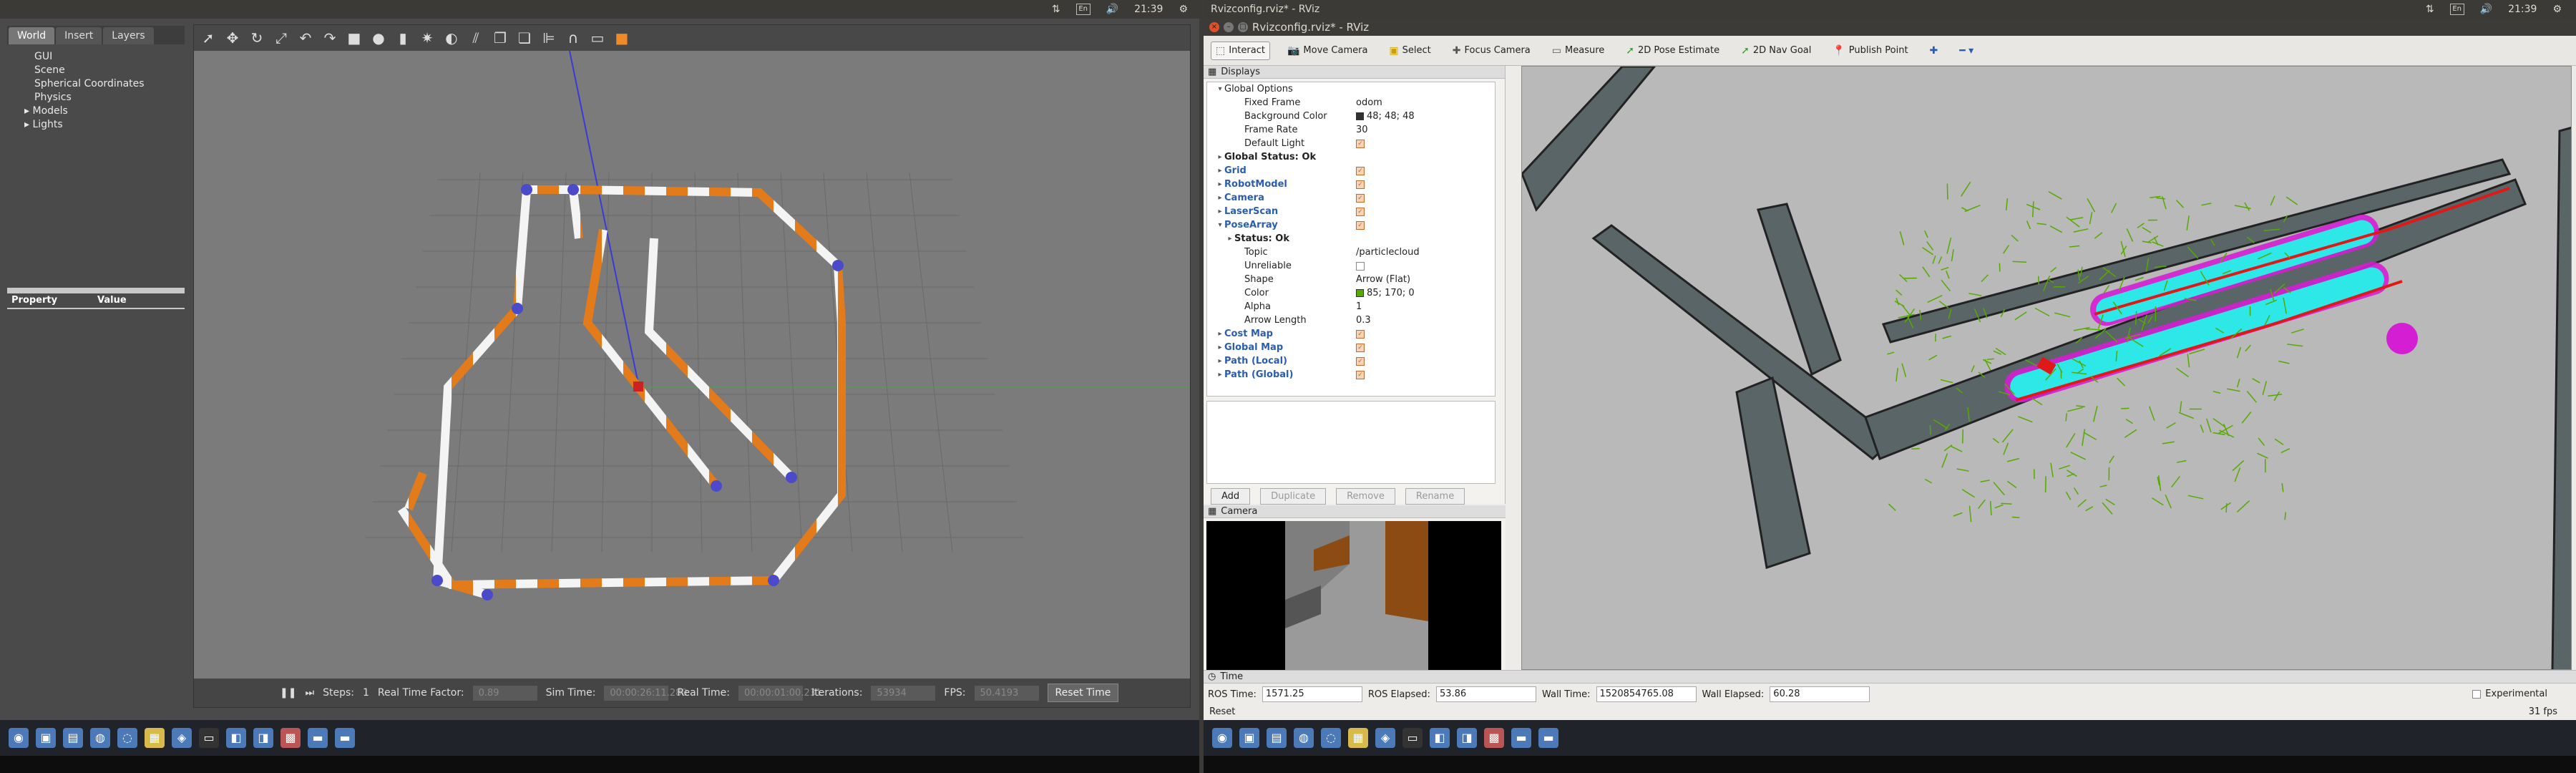 The width and height of the screenshot is (2576, 773). I want to click on paste-icon: ❏, so click(524, 38).